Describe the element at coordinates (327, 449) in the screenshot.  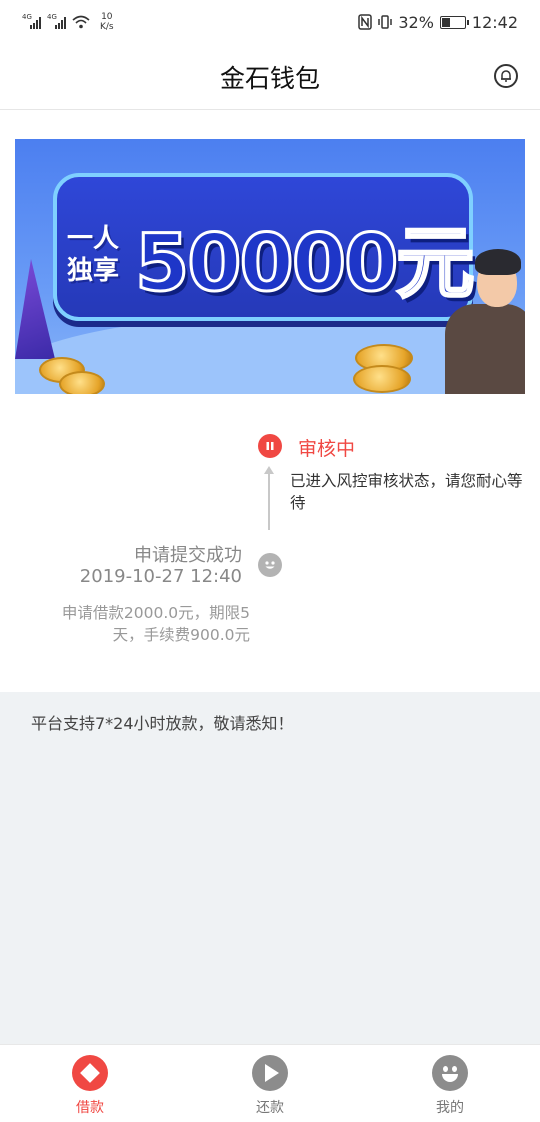
I see `review-status-title: 审核中` at that location.